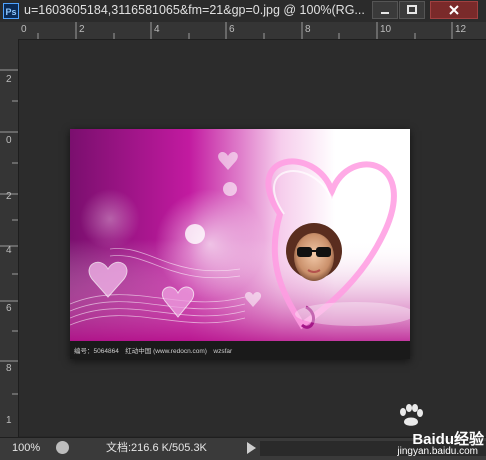  Describe the element at coordinates (62, 447) in the screenshot. I see `status-icon` at that location.